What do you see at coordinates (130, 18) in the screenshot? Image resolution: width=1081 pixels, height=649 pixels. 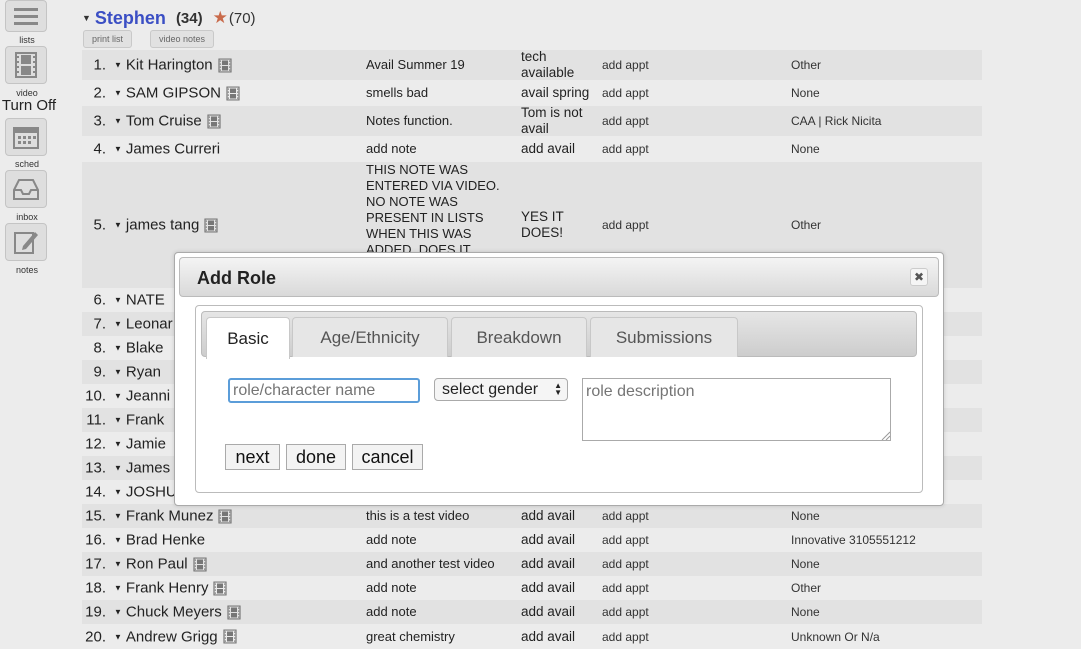 I see `list-owner-name: Stephen` at bounding box center [130, 18].